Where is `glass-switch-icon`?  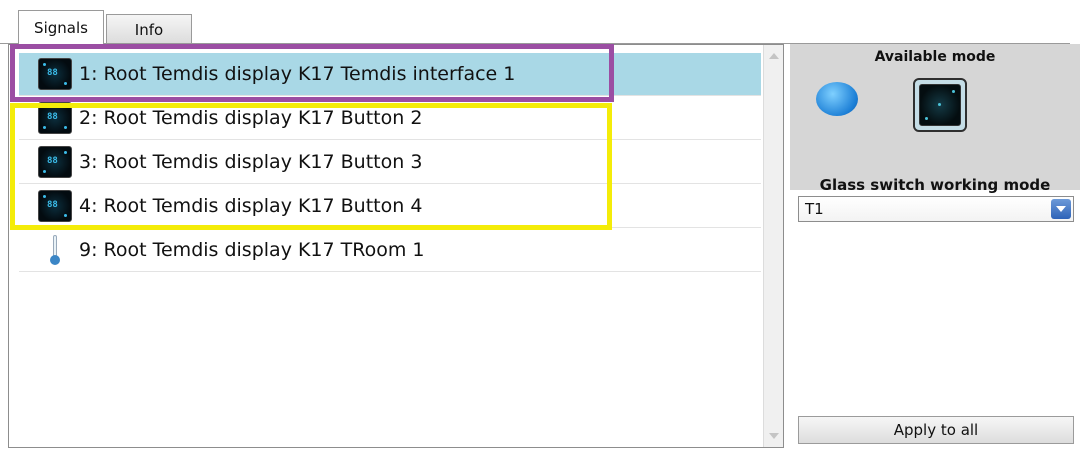 glass-switch-icon is located at coordinates (940, 105).